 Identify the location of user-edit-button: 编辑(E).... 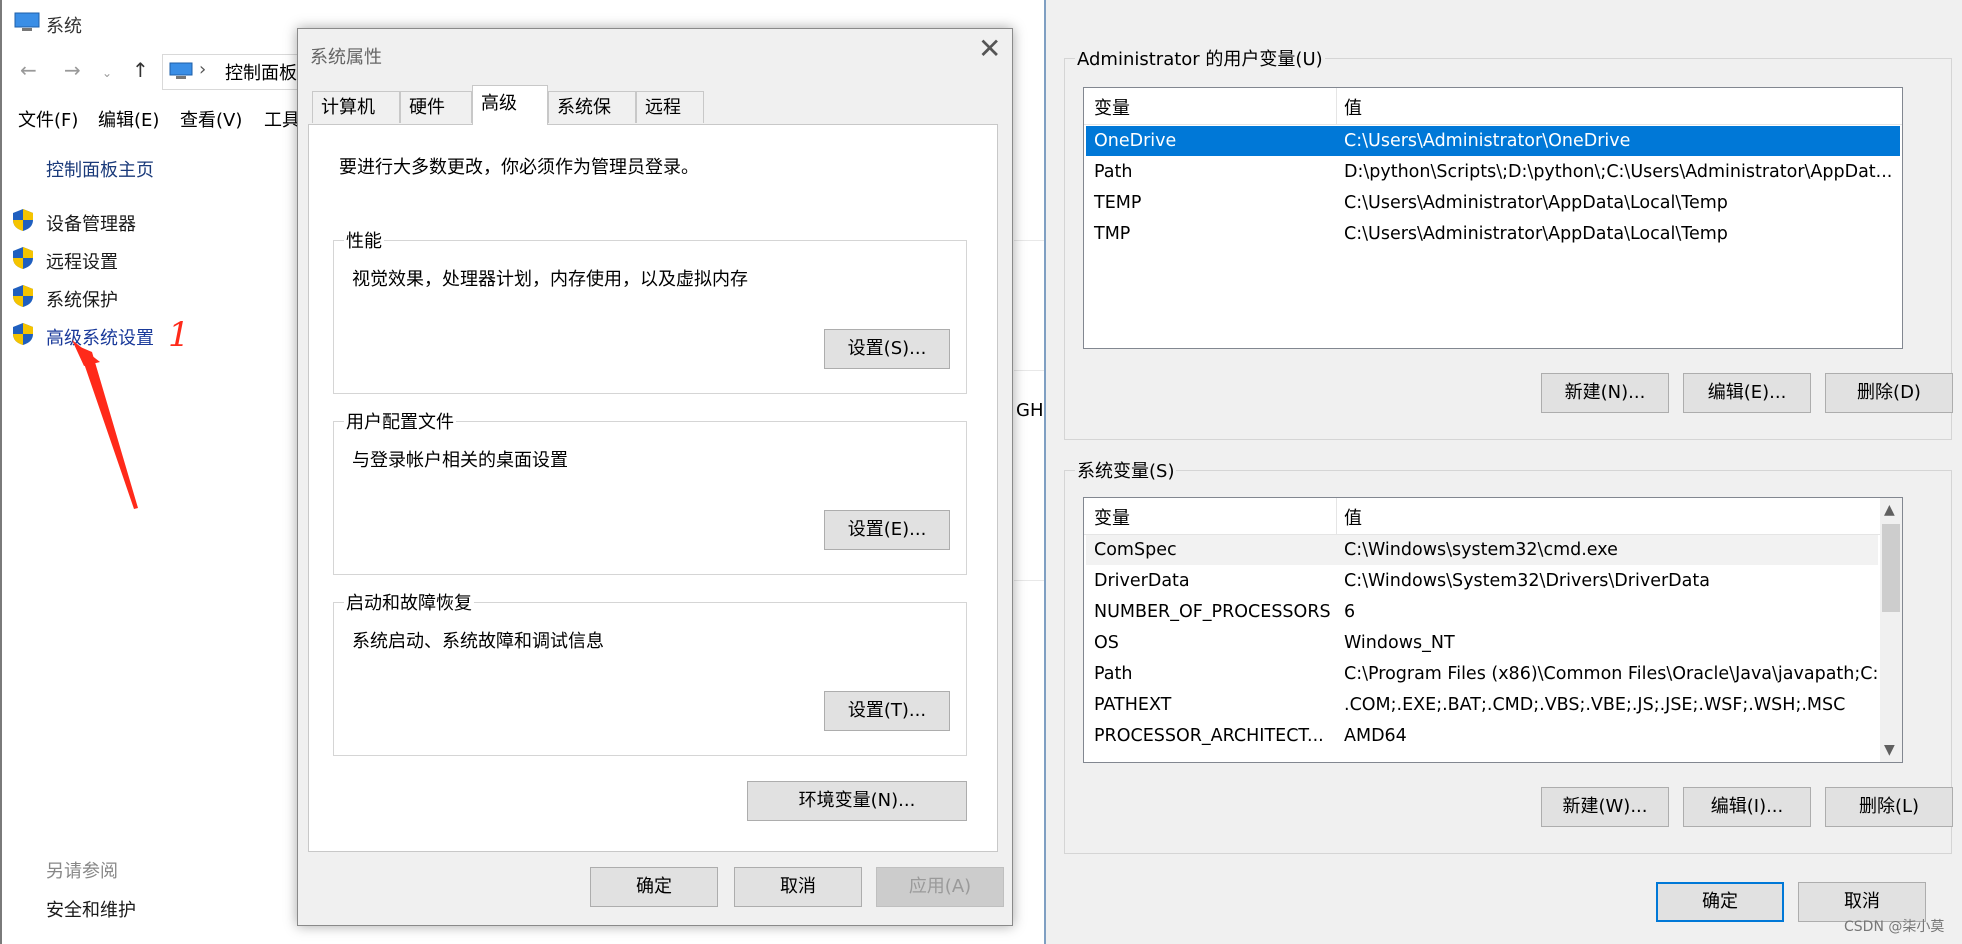
(1747, 393).